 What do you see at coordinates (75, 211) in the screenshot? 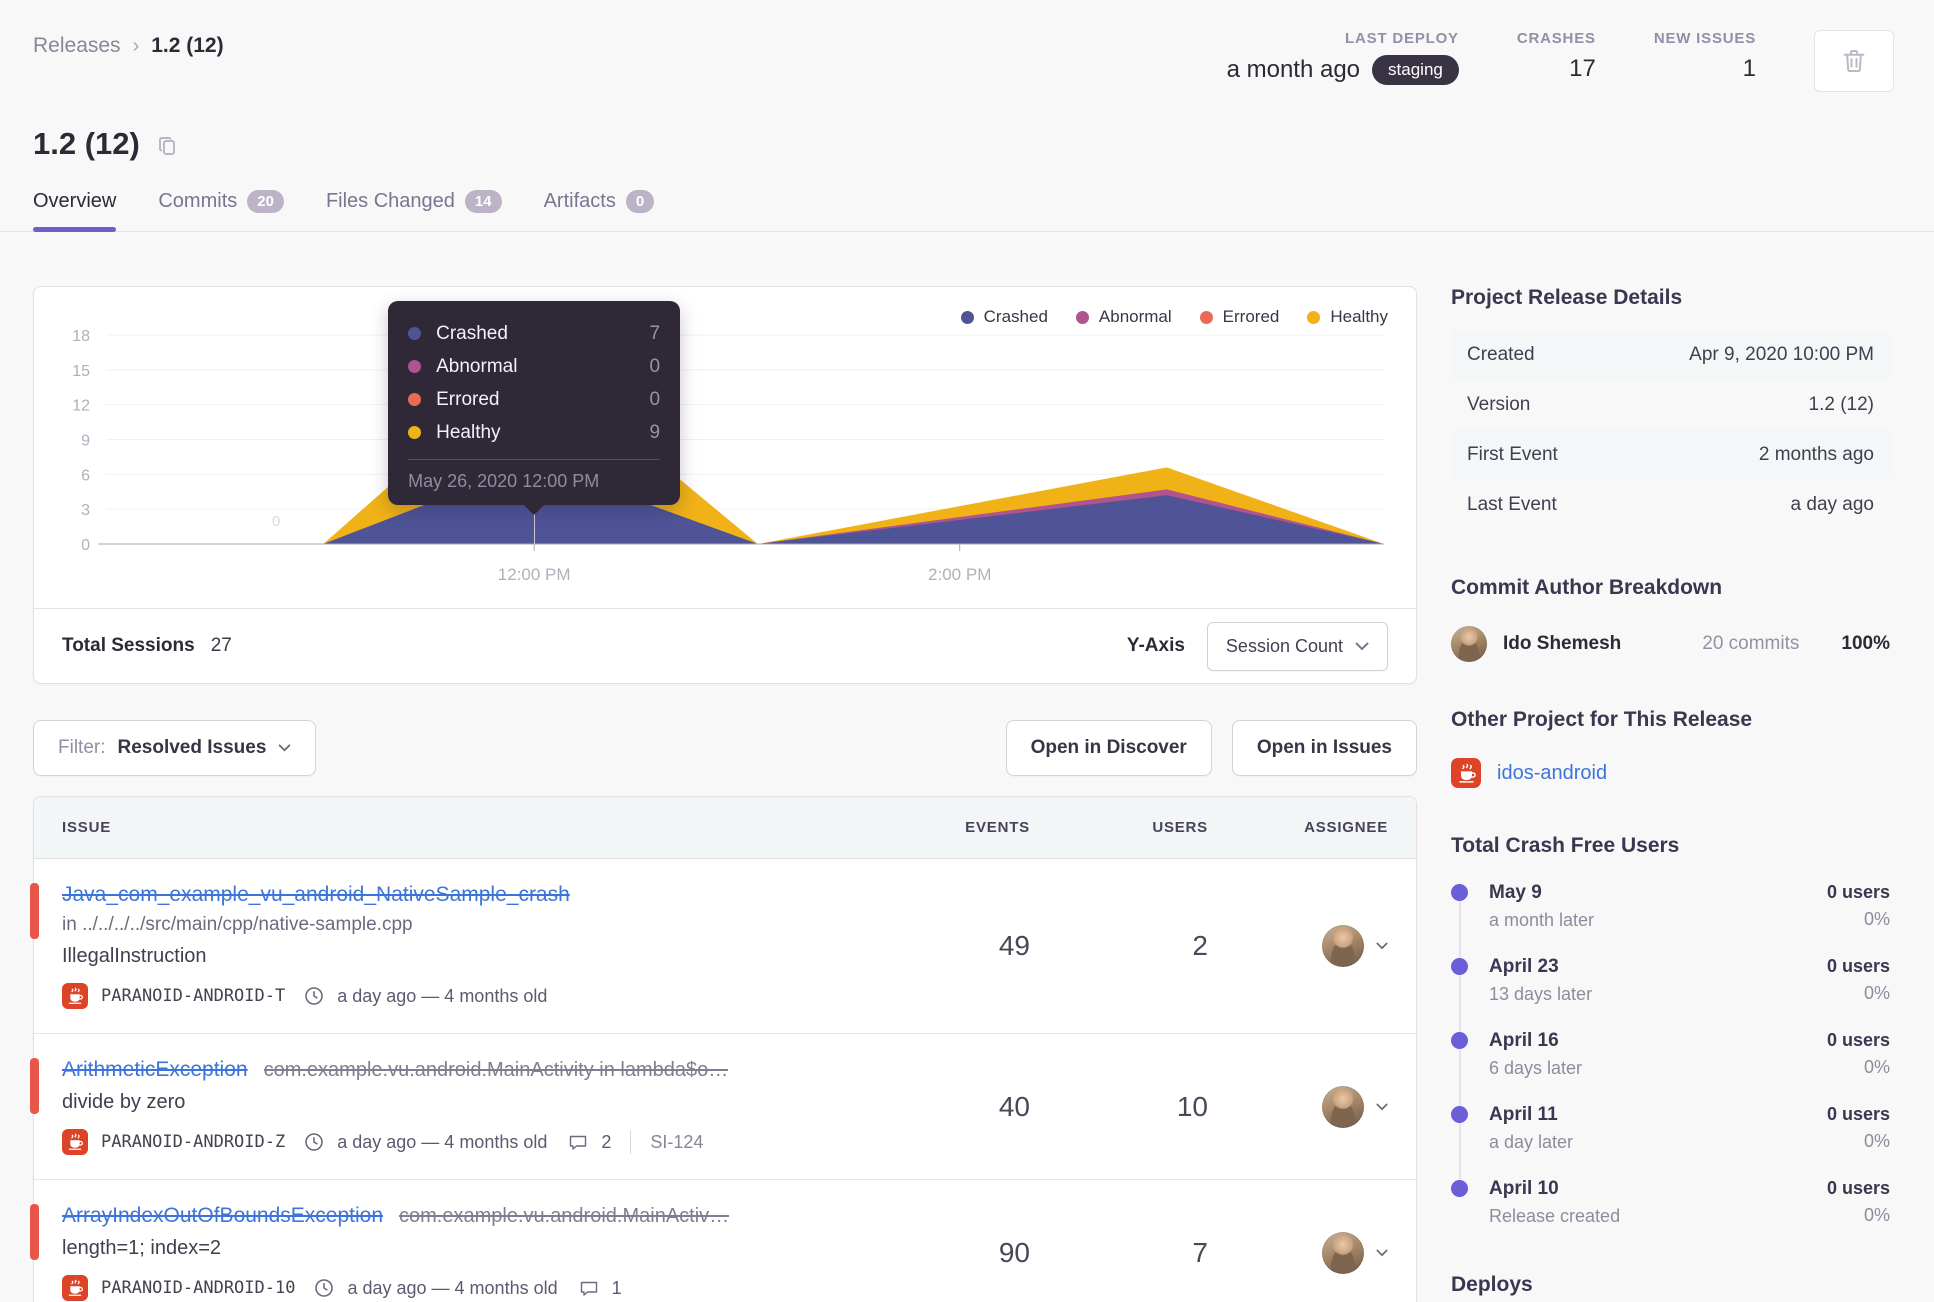
I see `tab-overview: Overview` at bounding box center [75, 211].